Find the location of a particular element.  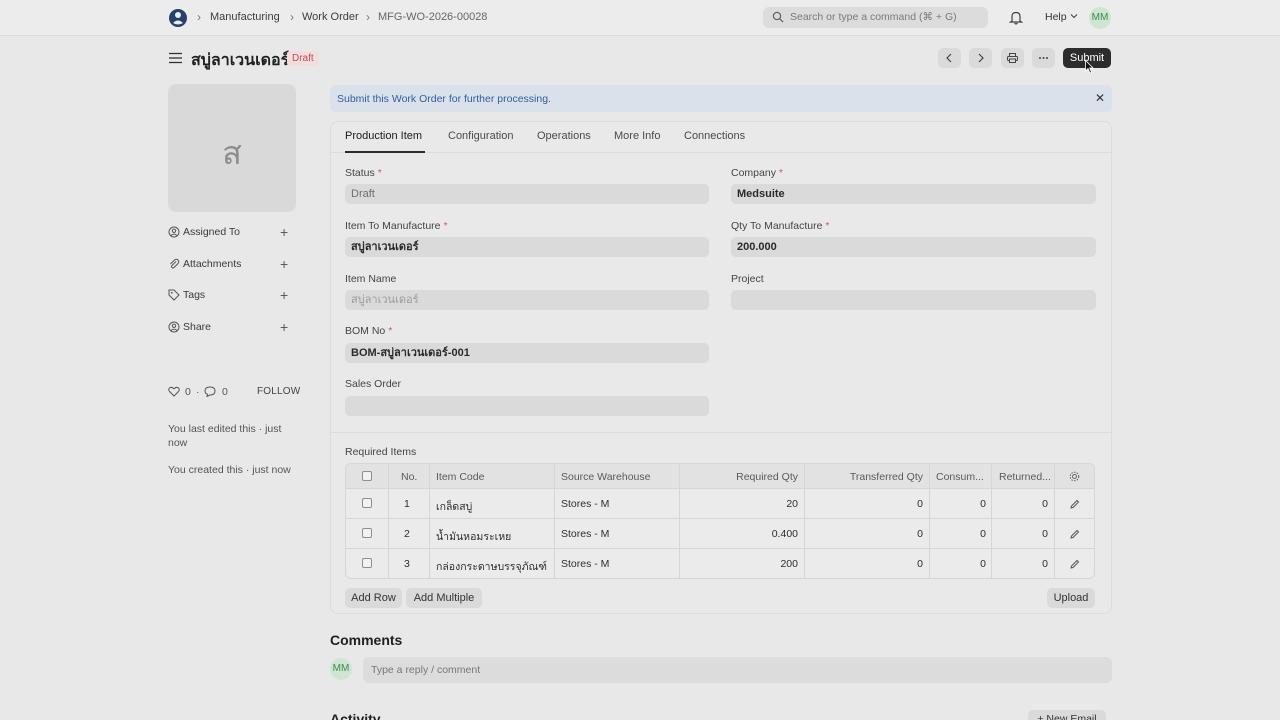

share-plus-icon: + is located at coordinates (284, 327).